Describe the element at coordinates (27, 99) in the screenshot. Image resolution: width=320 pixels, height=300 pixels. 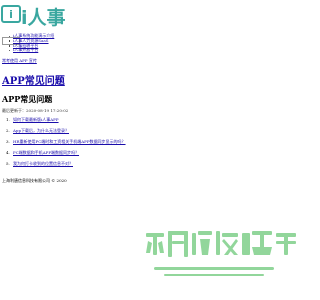
I see `article-title: APP常见问题` at that location.